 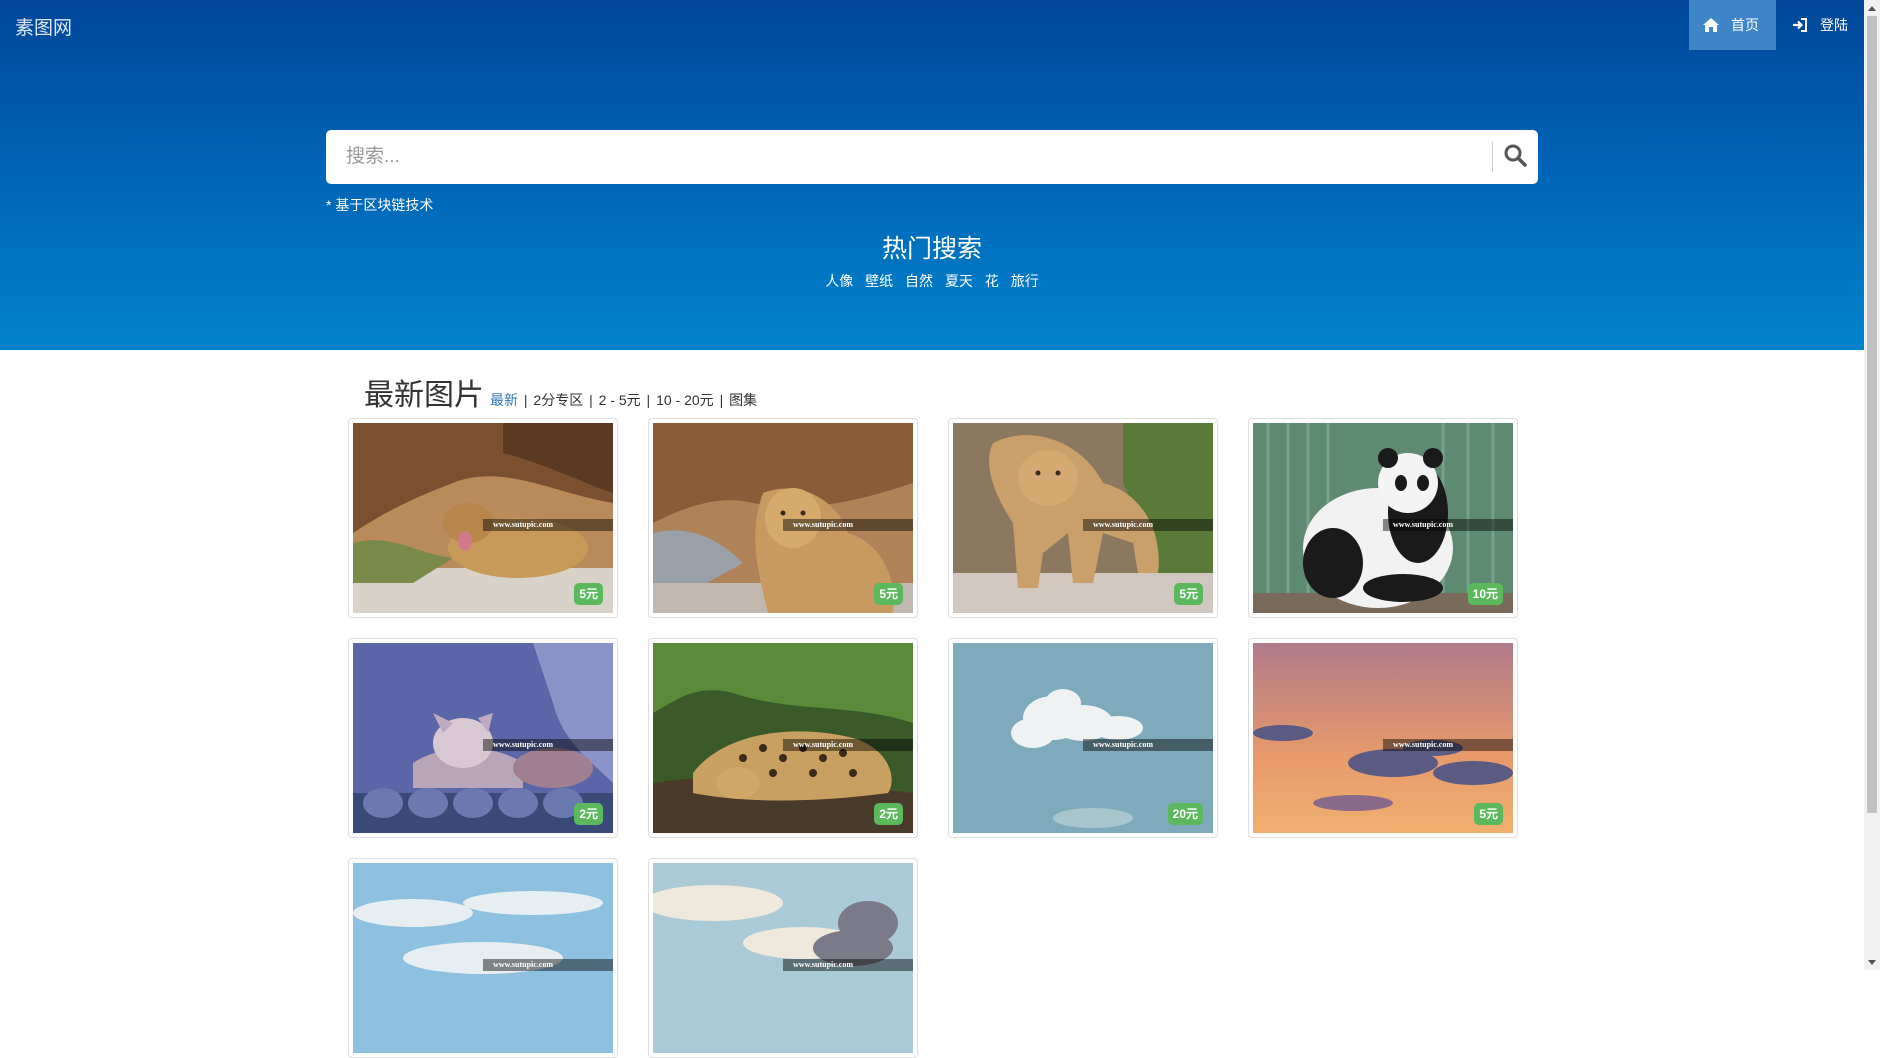 What do you see at coordinates (1800, 25) in the screenshot?
I see `login-icon` at bounding box center [1800, 25].